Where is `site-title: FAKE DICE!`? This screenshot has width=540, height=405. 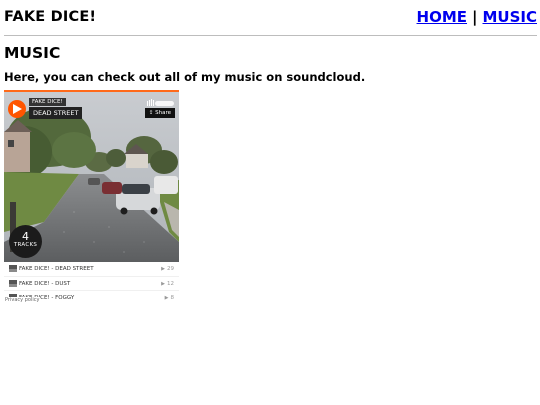
site-title: FAKE DICE! is located at coordinates (50, 17).